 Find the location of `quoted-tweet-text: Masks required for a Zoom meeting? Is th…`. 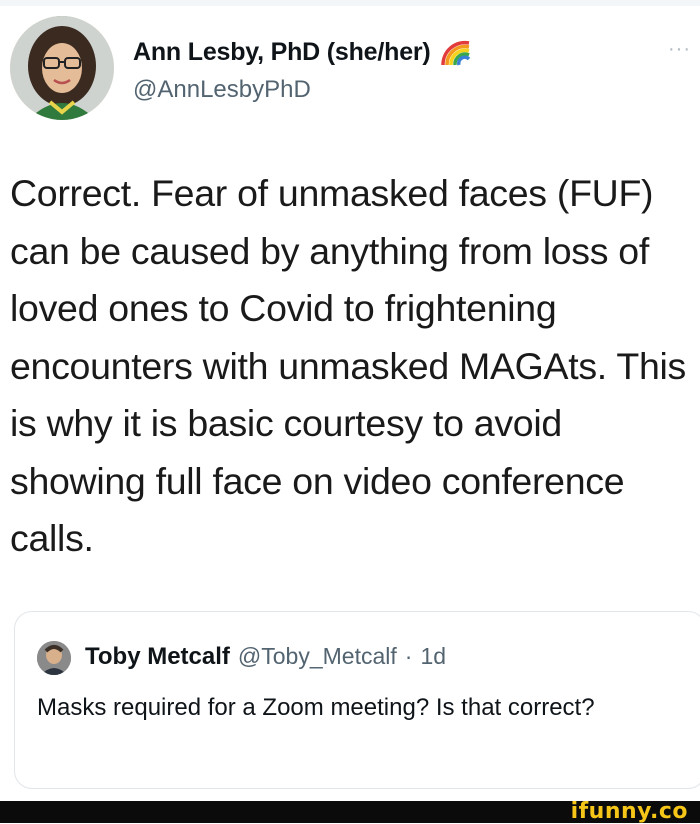

quoted-tweet-text: Masks required for a Zoom meeting? Is th… is located at coordinates (316, 707).